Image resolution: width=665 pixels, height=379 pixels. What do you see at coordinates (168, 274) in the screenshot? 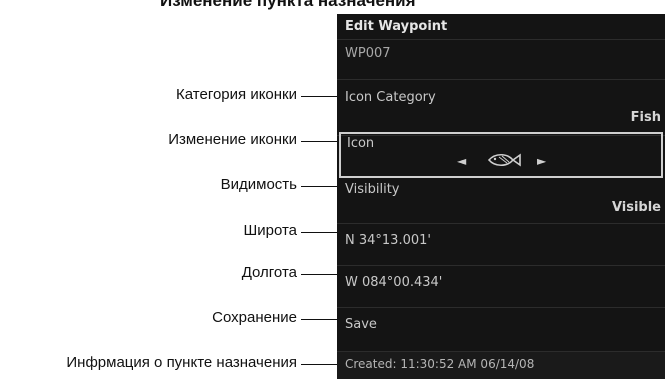
I see `callout-longitude: Долгота` at bounding box center [168, 274].